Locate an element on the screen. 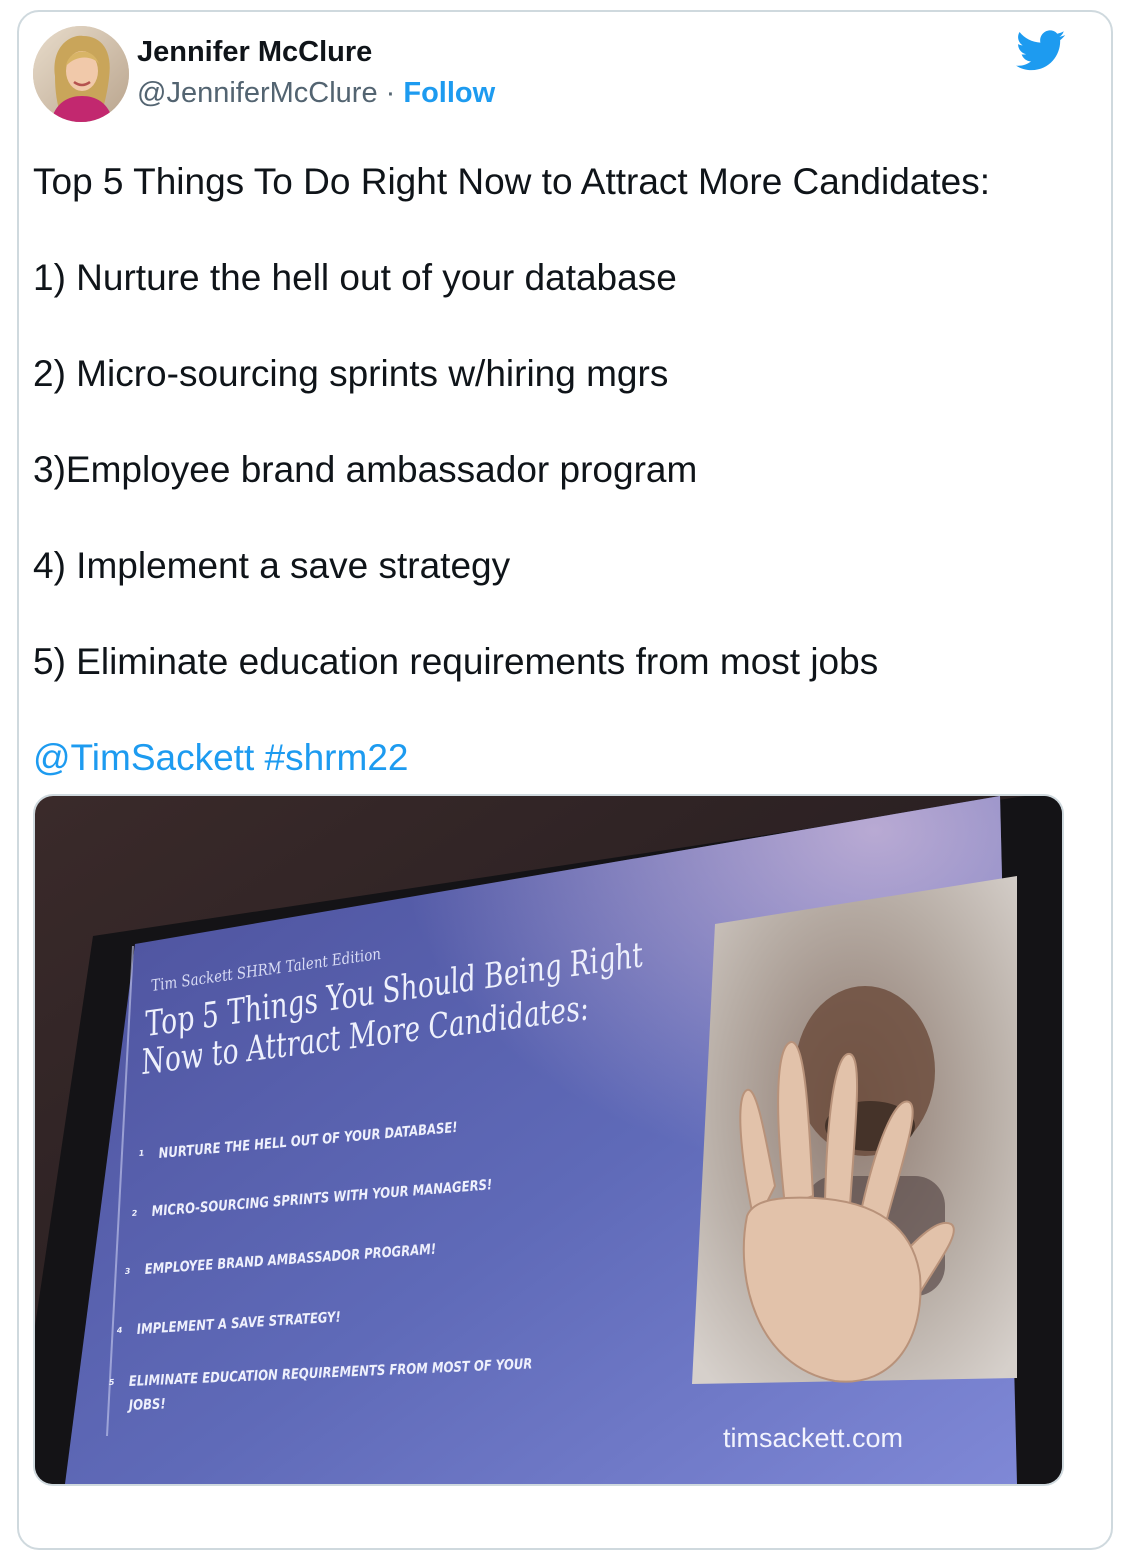  slide-bullet-3-num: 3 is located at coordinates (128, 1271).